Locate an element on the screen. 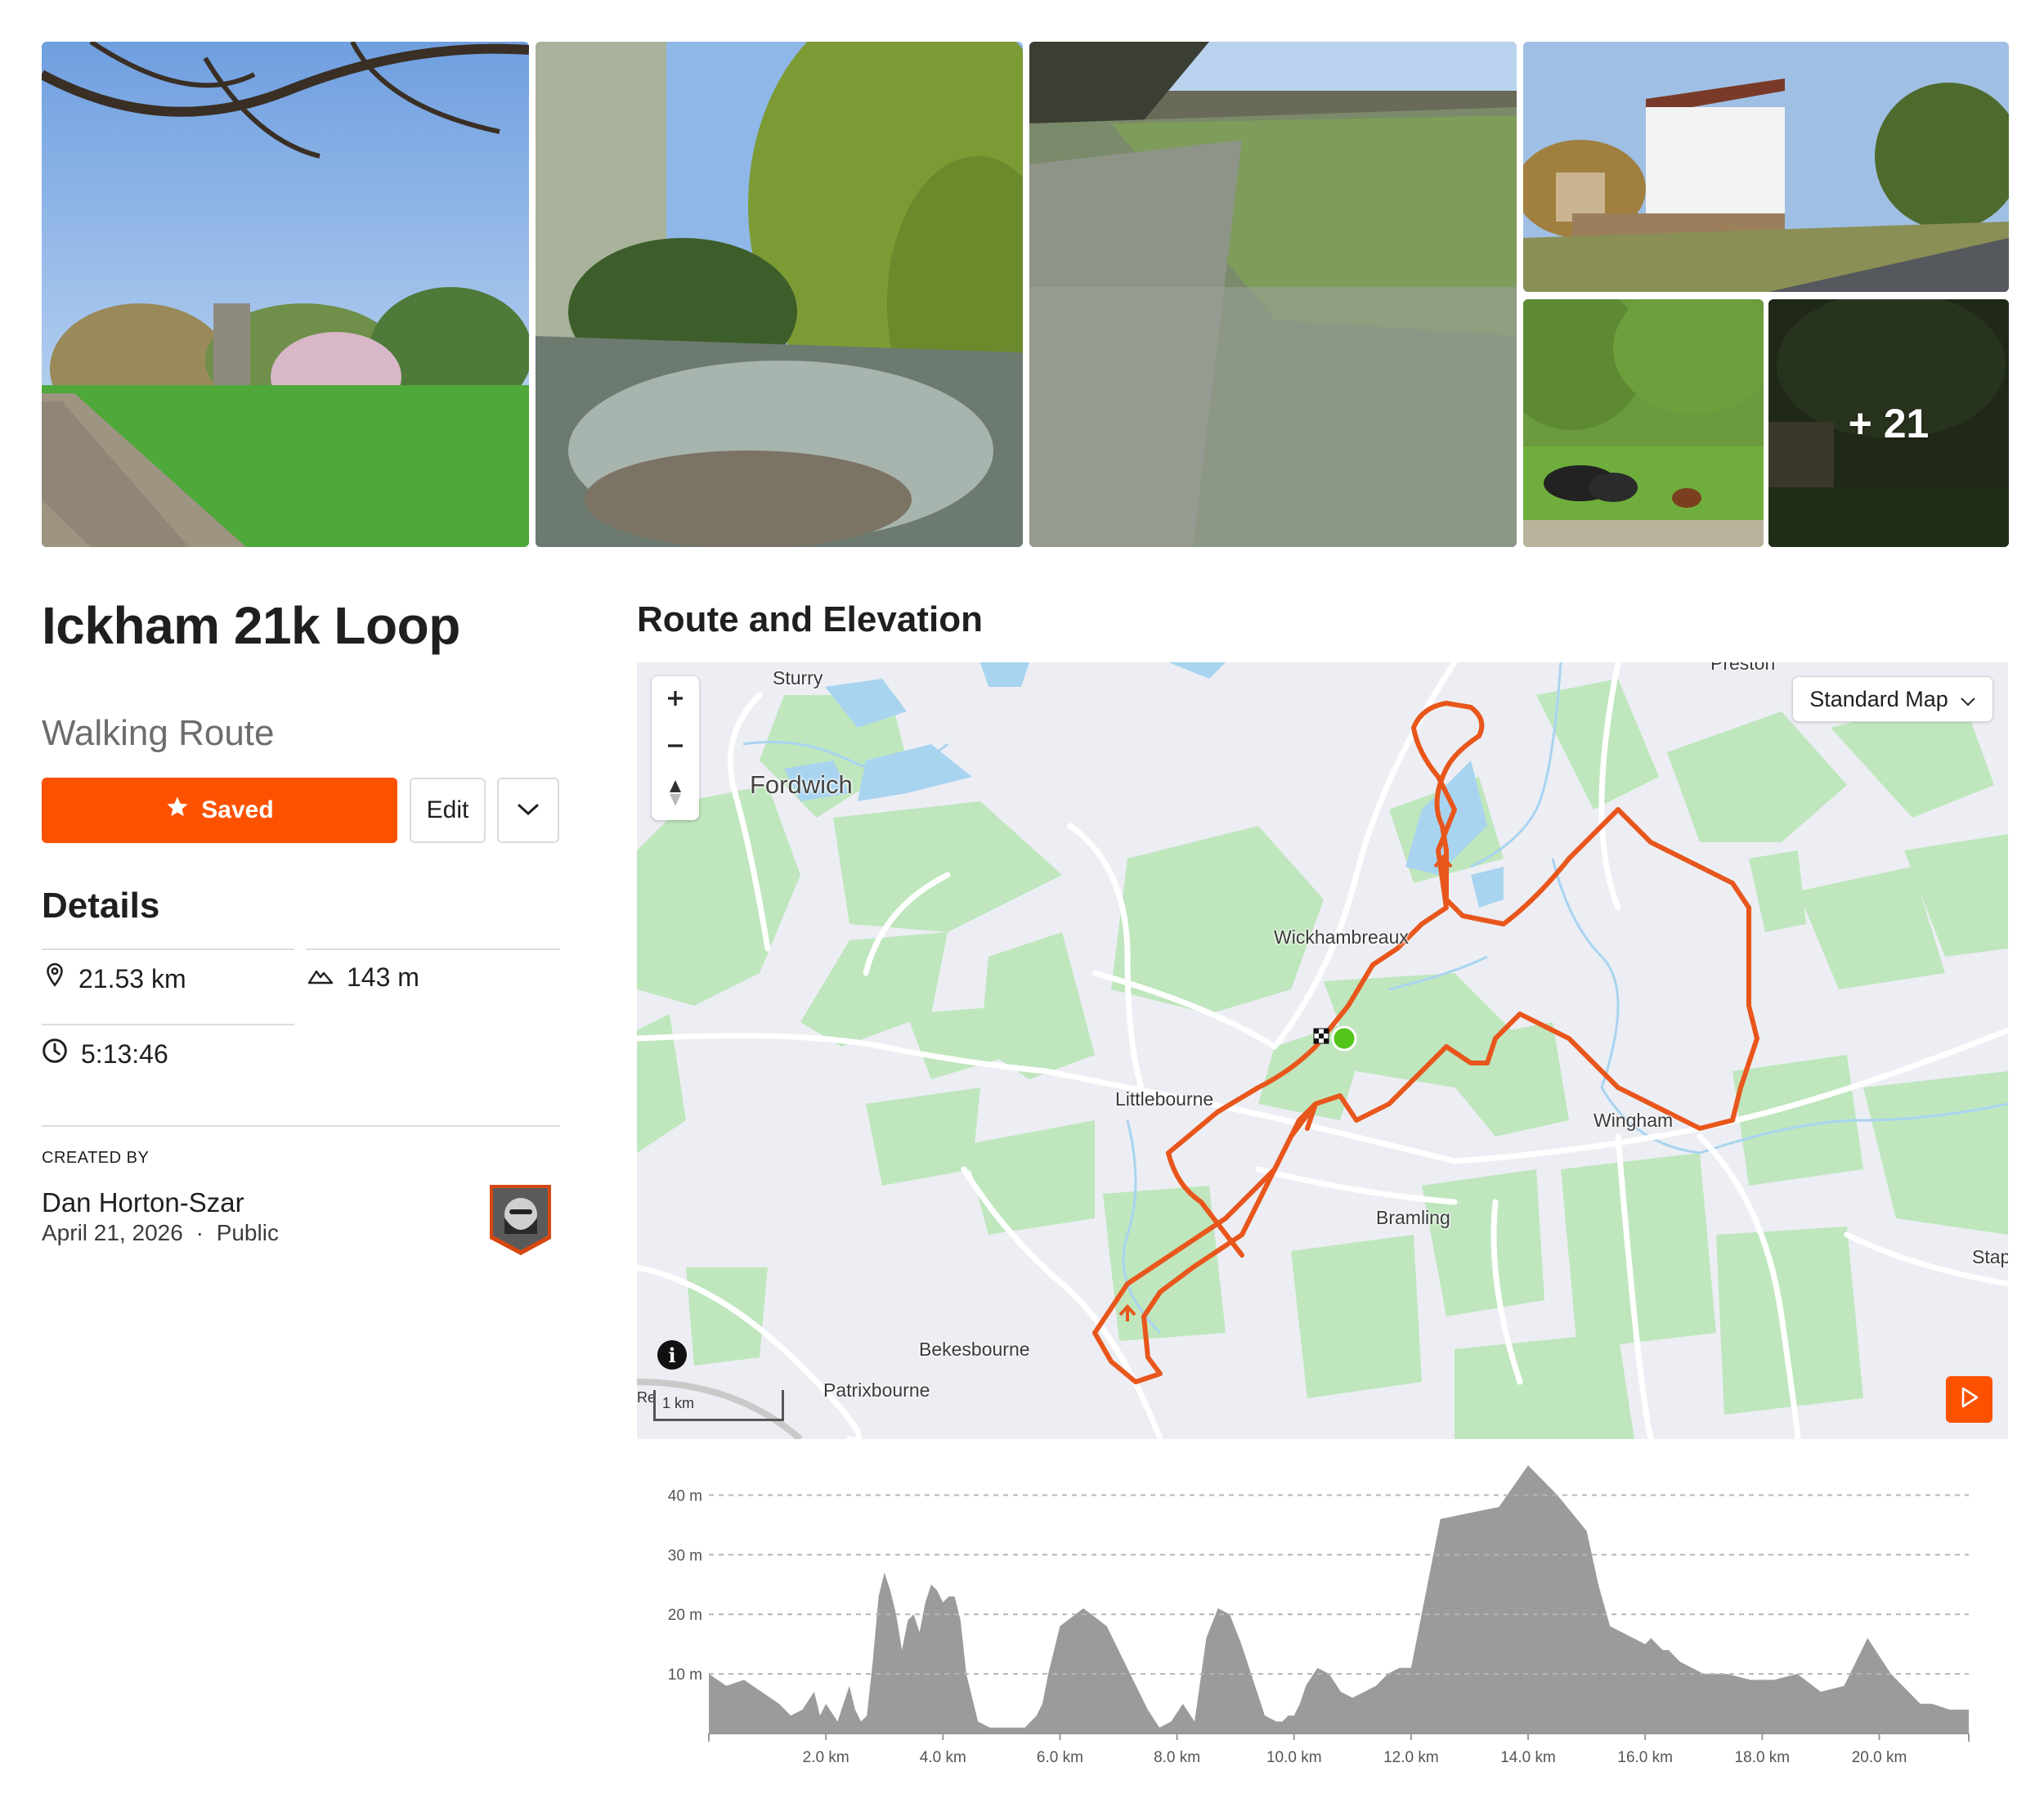  plus-icon is located at coordinates (675, 700).